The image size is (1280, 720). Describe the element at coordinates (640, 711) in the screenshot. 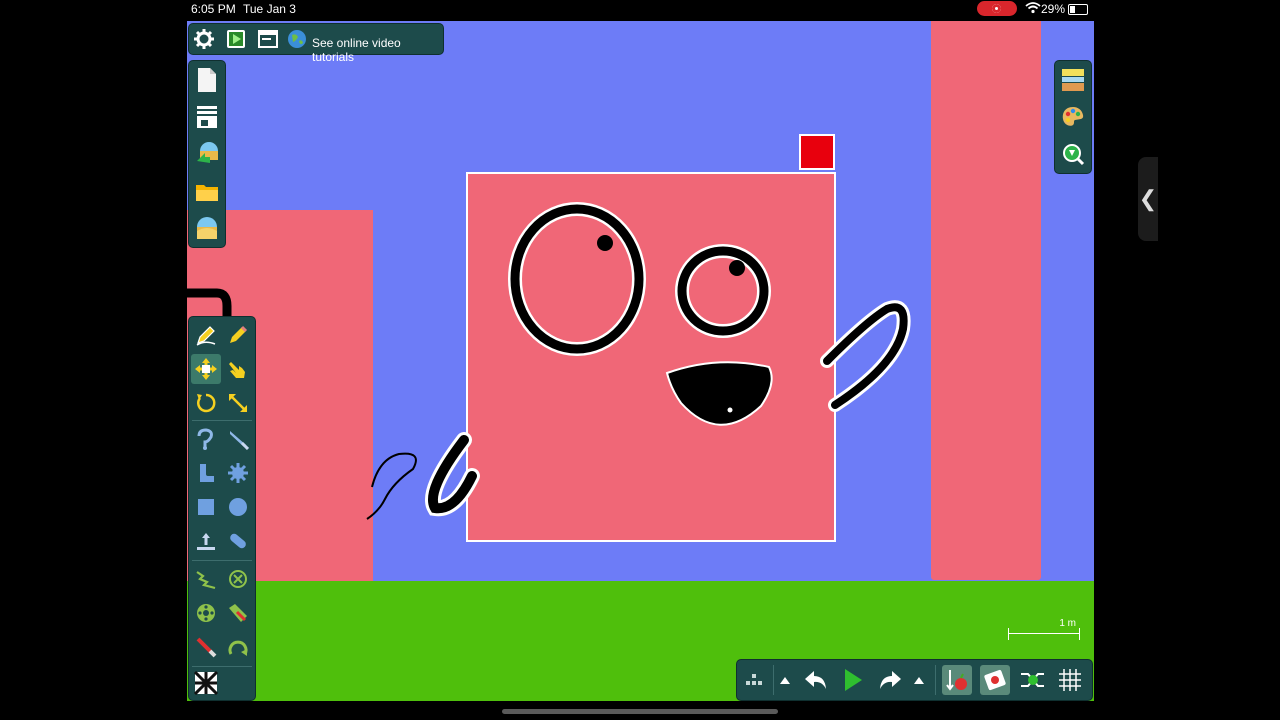

I see `home-indicator` at that location.